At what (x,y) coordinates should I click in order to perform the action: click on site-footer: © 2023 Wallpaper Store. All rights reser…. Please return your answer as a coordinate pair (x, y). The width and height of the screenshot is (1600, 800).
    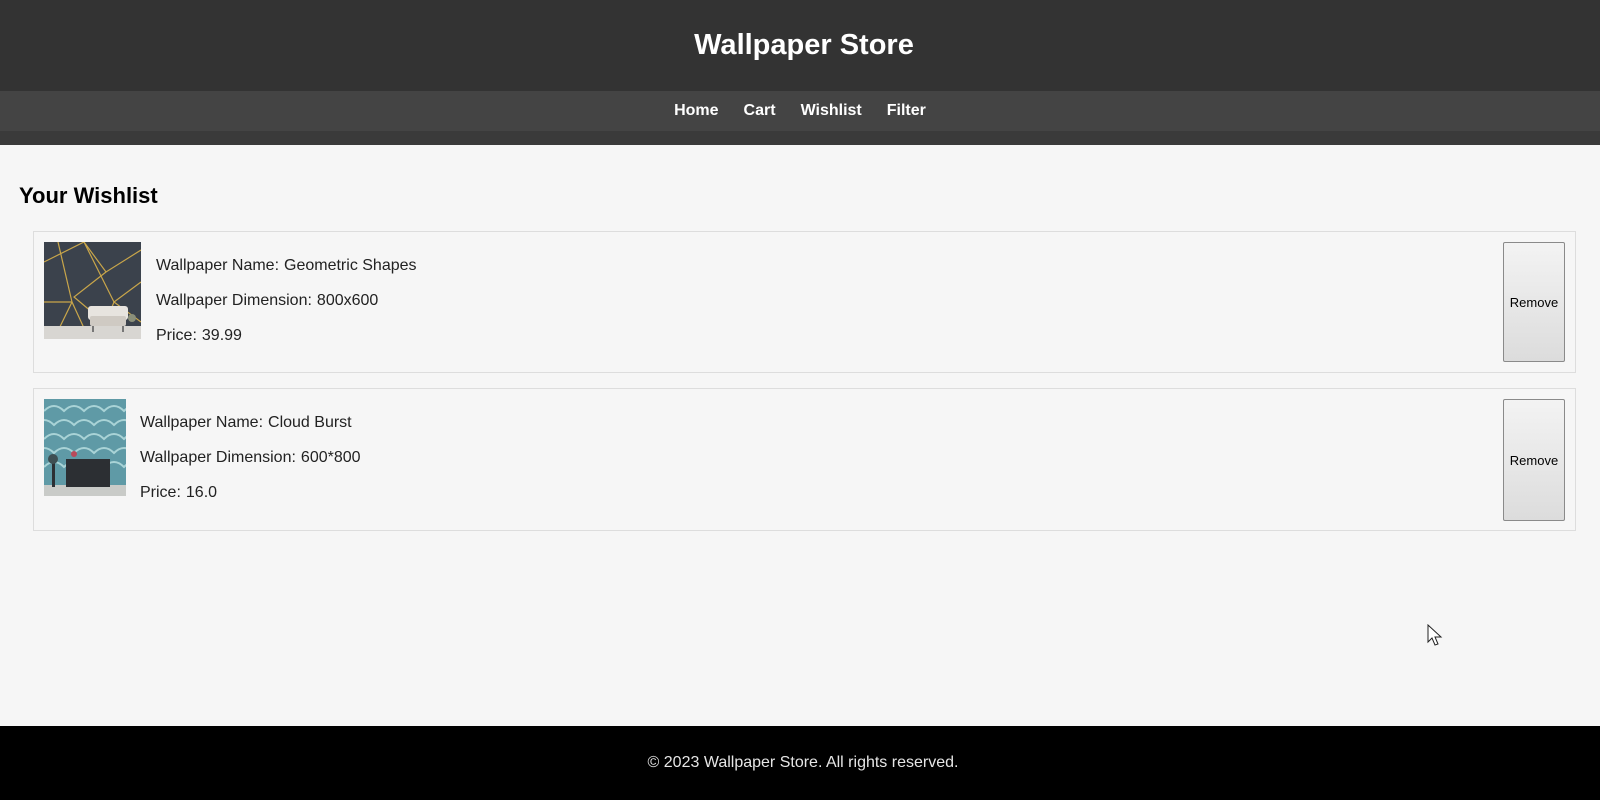
    Looking at the image, I should click on (800, 763).